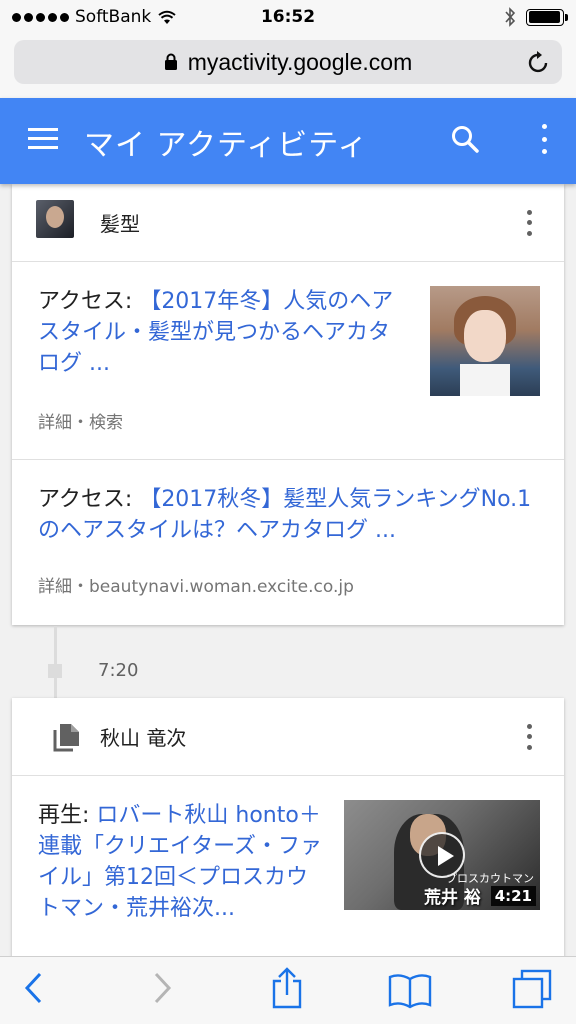 Image resolution: width=576 pixels, height=1024 pixels. I want to click on video-thumbnail: プロスカウトマン 荒井 裕 4:21, so click(442, 855).